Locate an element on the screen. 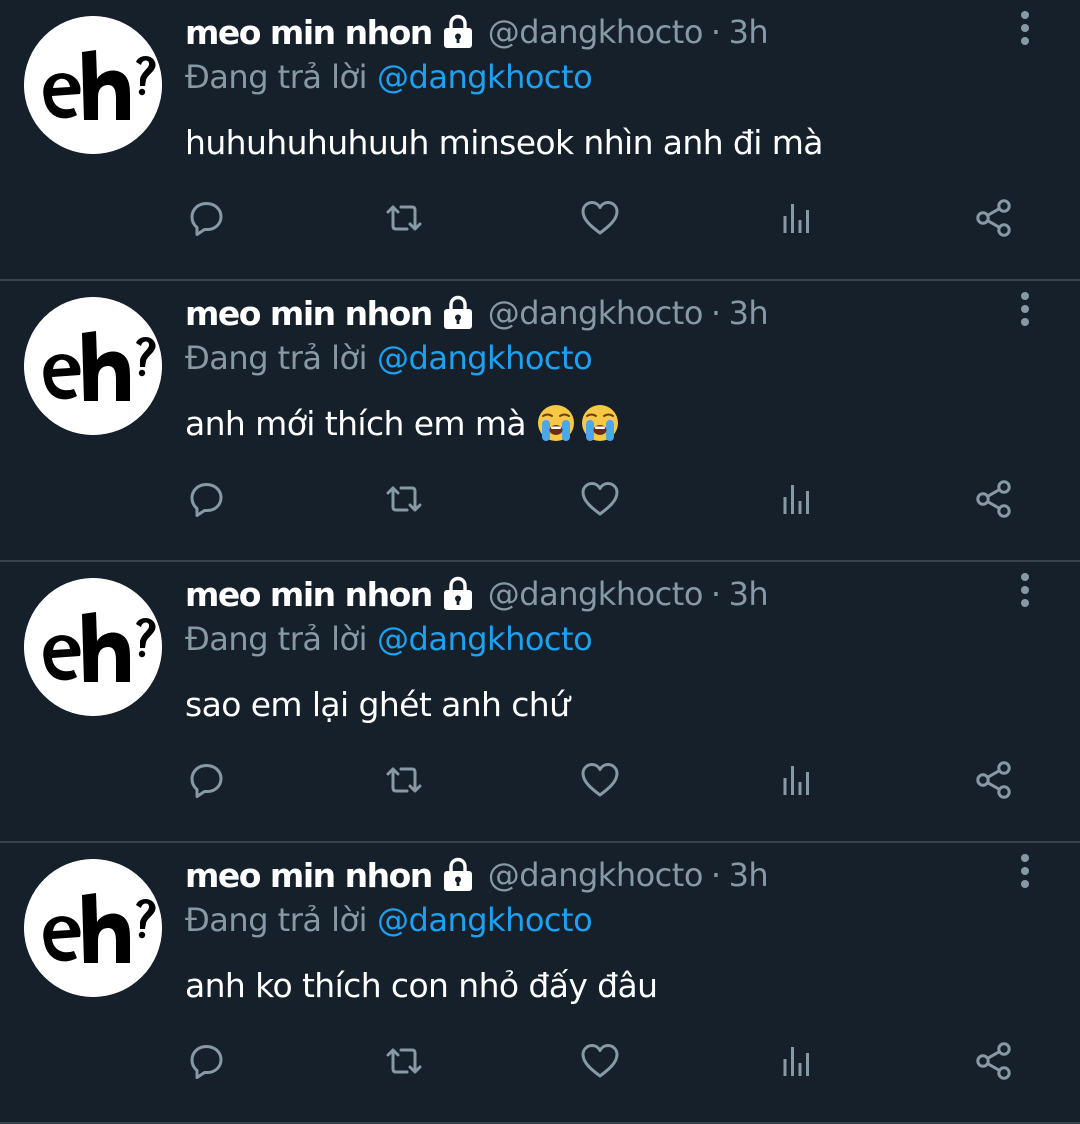 The width and height of the screenshot is (1080, 1124). tweet-text: sao em lại ghét anh chứ is located at coordinates (377, 704).